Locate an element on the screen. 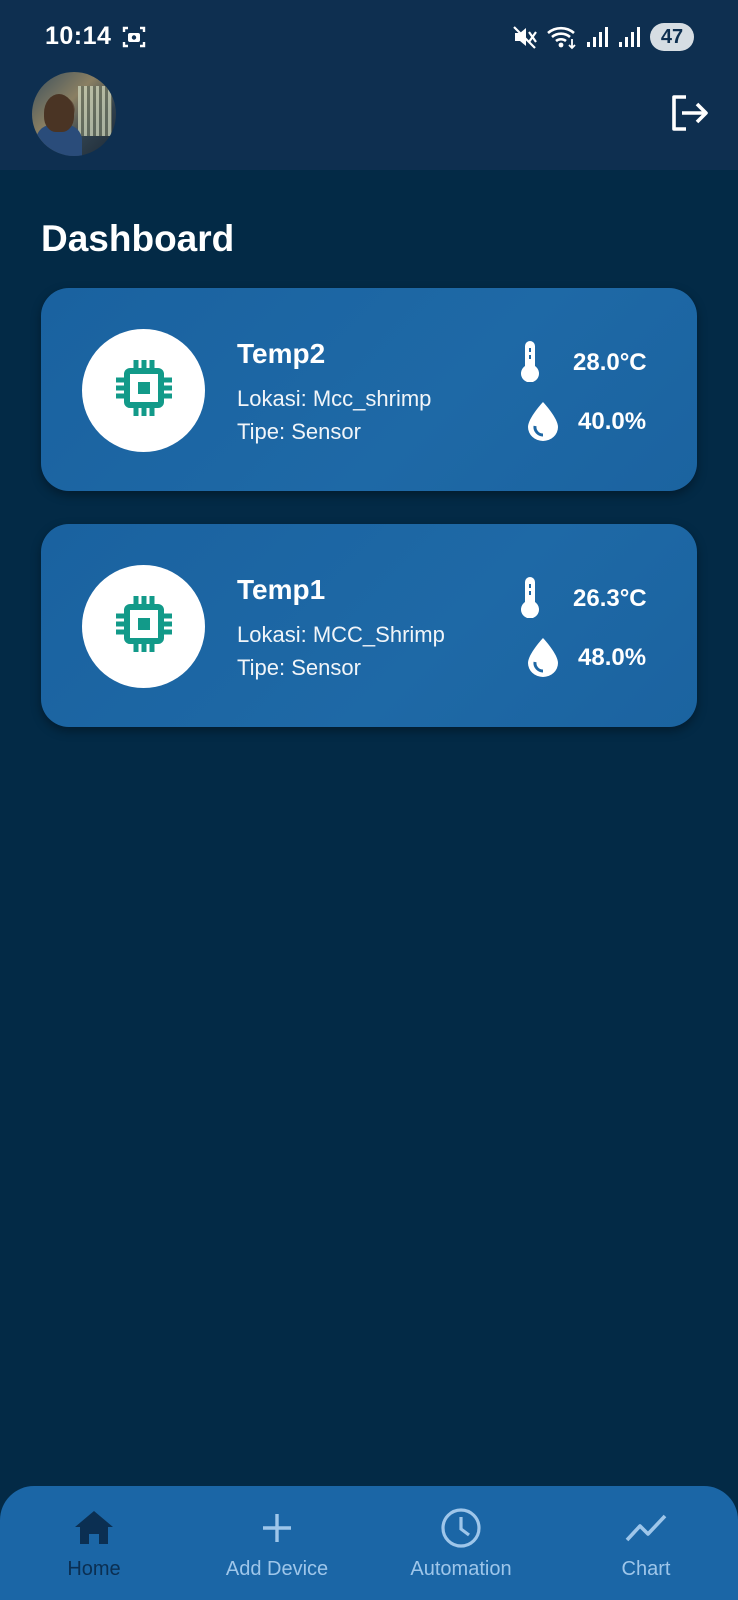 This screenshot has width=738, height=1600. bottom-navigation: Home Add Device Automation Chart is located at coordinates (369, 1543).